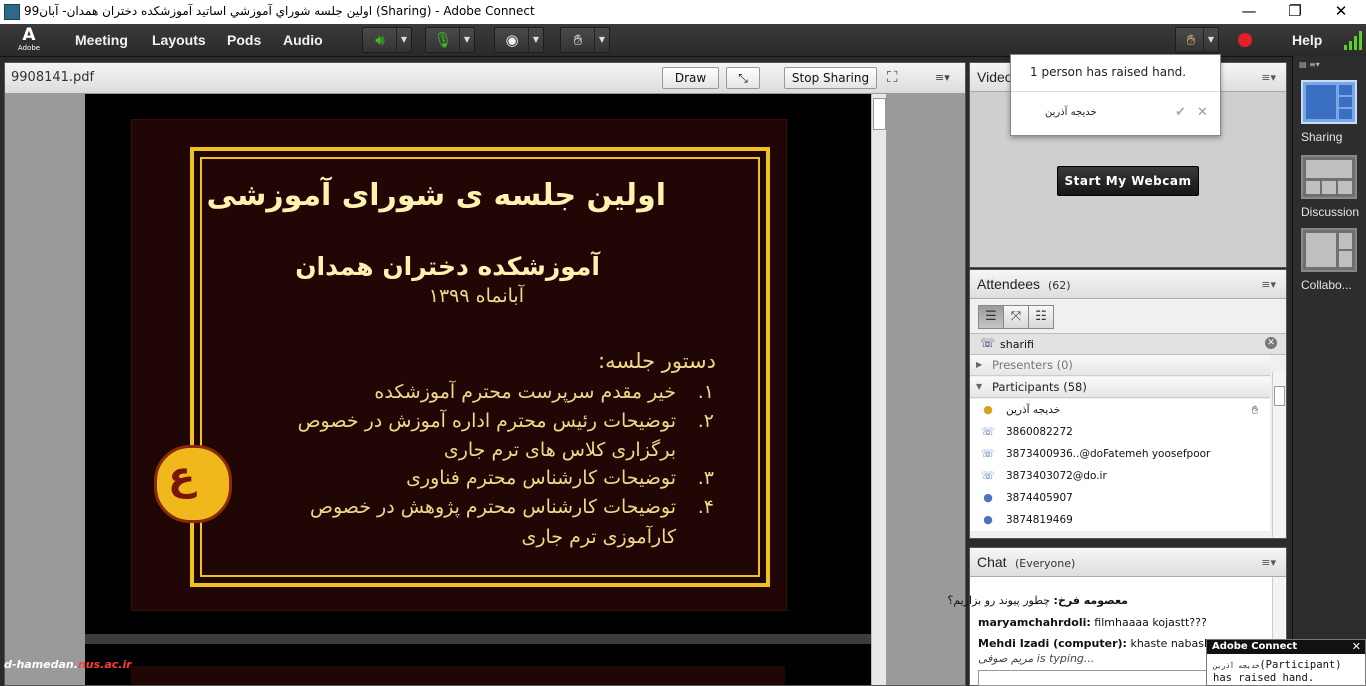 The height and width of the screenshot is (686, 1366). I want to click on help-menu: Help, so click(1307, 40).